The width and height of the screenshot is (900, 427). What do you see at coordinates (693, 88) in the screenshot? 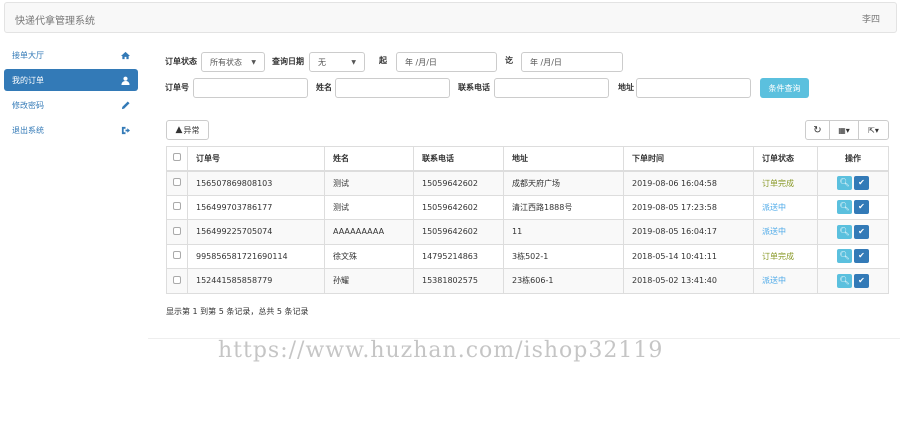
I see `address-input` at bounding box center [693, 88].